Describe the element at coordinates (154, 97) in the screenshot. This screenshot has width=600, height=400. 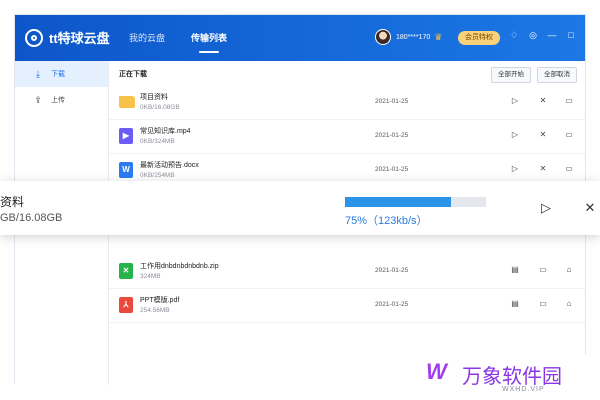
I see `file-name: 项目资料` at that location.